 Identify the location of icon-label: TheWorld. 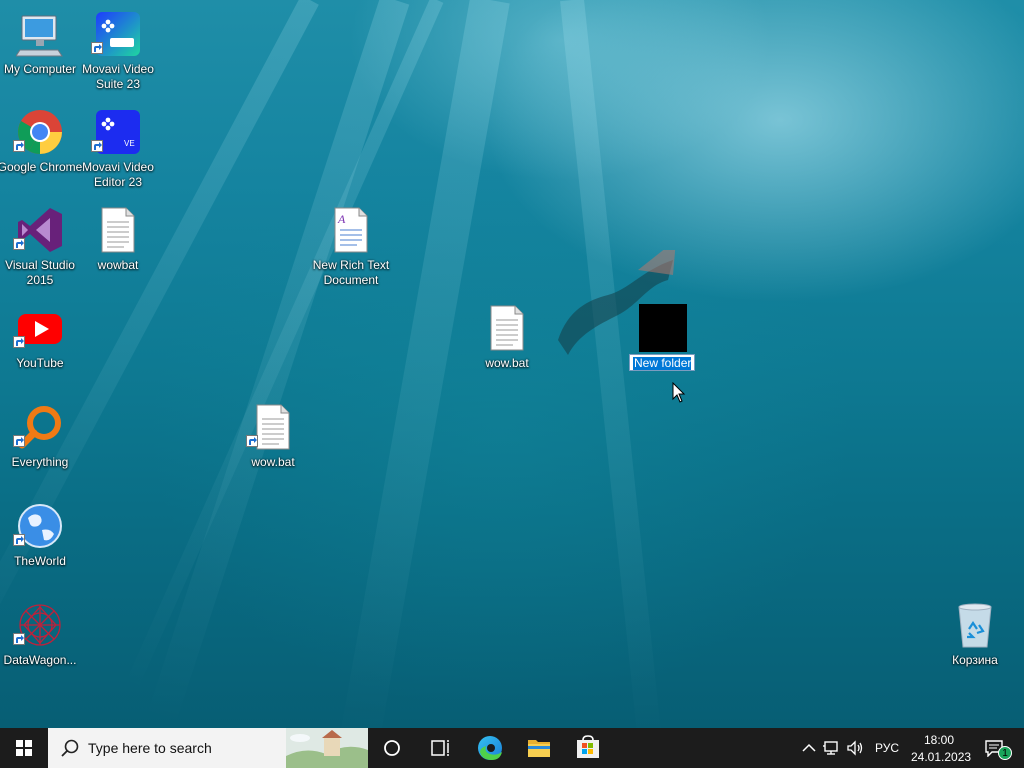
(40, 561).